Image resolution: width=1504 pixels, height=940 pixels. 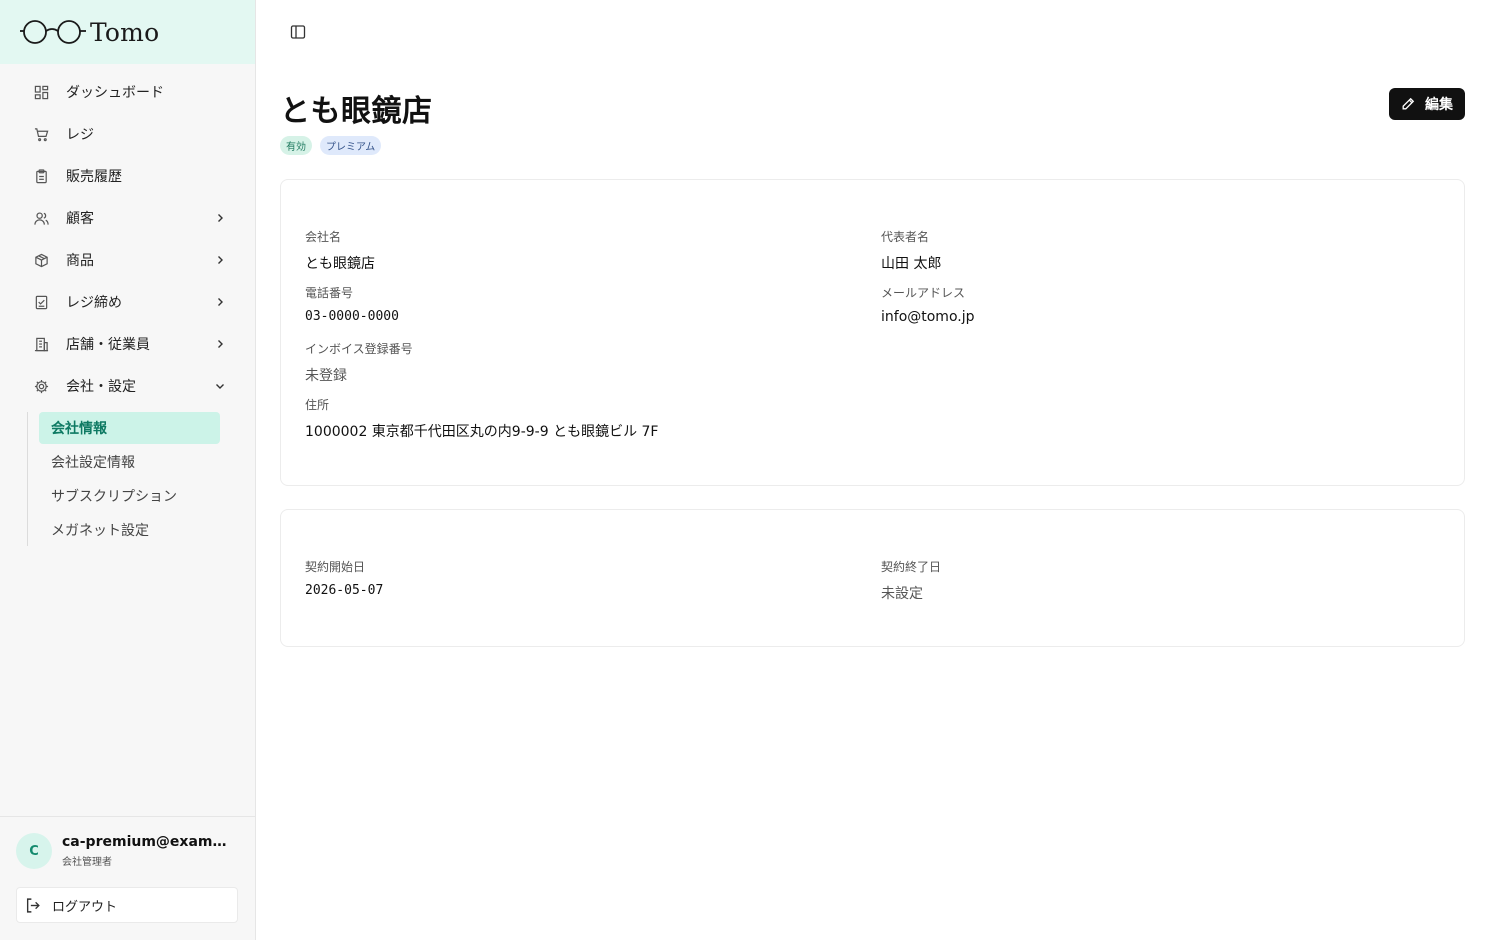 I want to click on field-value: 1000002 東京都千代田区丸の内9-9-9 とも眼鏡ビル 7F, so click(x=482, y=432).